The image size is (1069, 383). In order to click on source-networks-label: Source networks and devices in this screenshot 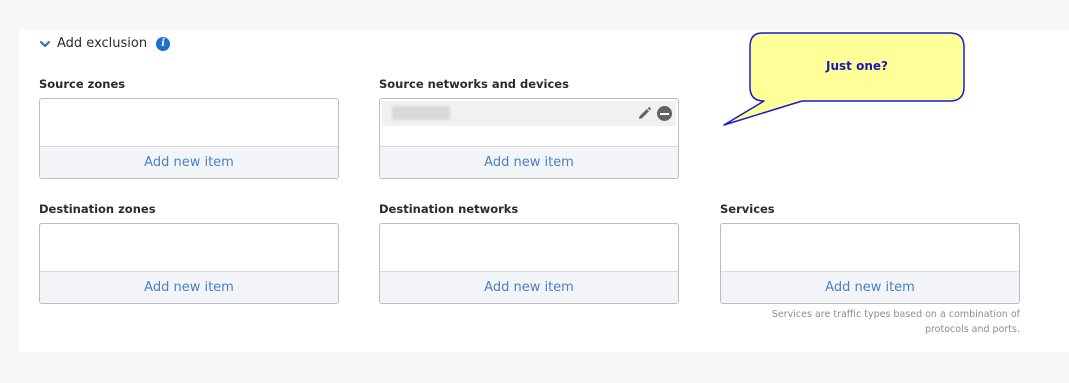, I will do `click(474, 84)`.